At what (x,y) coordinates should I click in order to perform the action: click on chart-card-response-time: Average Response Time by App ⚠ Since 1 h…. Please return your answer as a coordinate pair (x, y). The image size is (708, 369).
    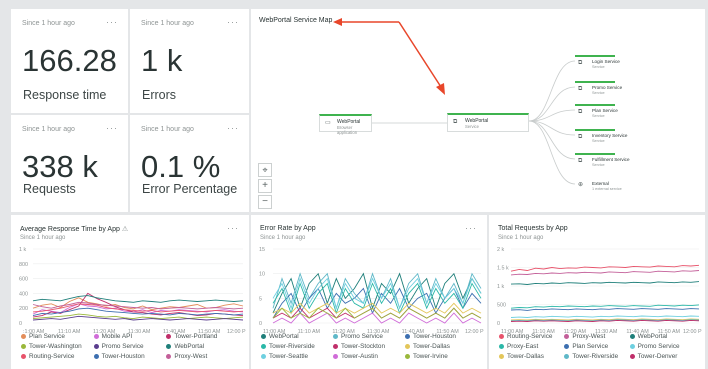
    Looking at the image, I should click on (130, 292).